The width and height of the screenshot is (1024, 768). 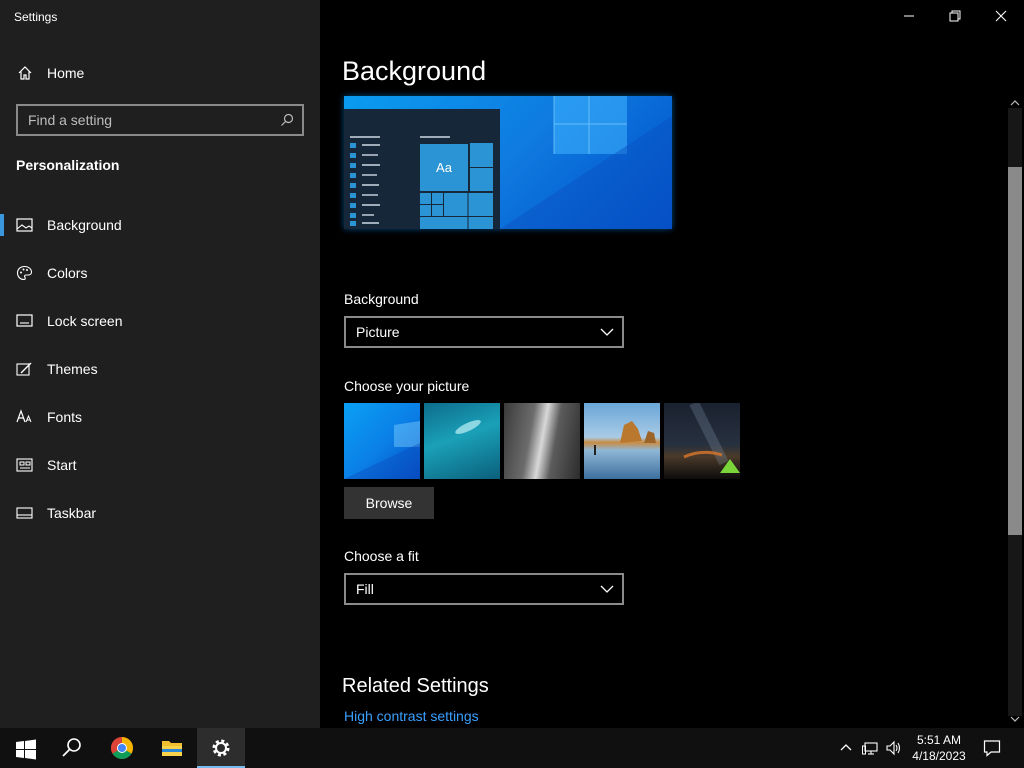 What do you see at coordinates (160, 417) in the screenshot?
I see `sidebar-item-fonts: Fonts` at bounding box center [160, 417].